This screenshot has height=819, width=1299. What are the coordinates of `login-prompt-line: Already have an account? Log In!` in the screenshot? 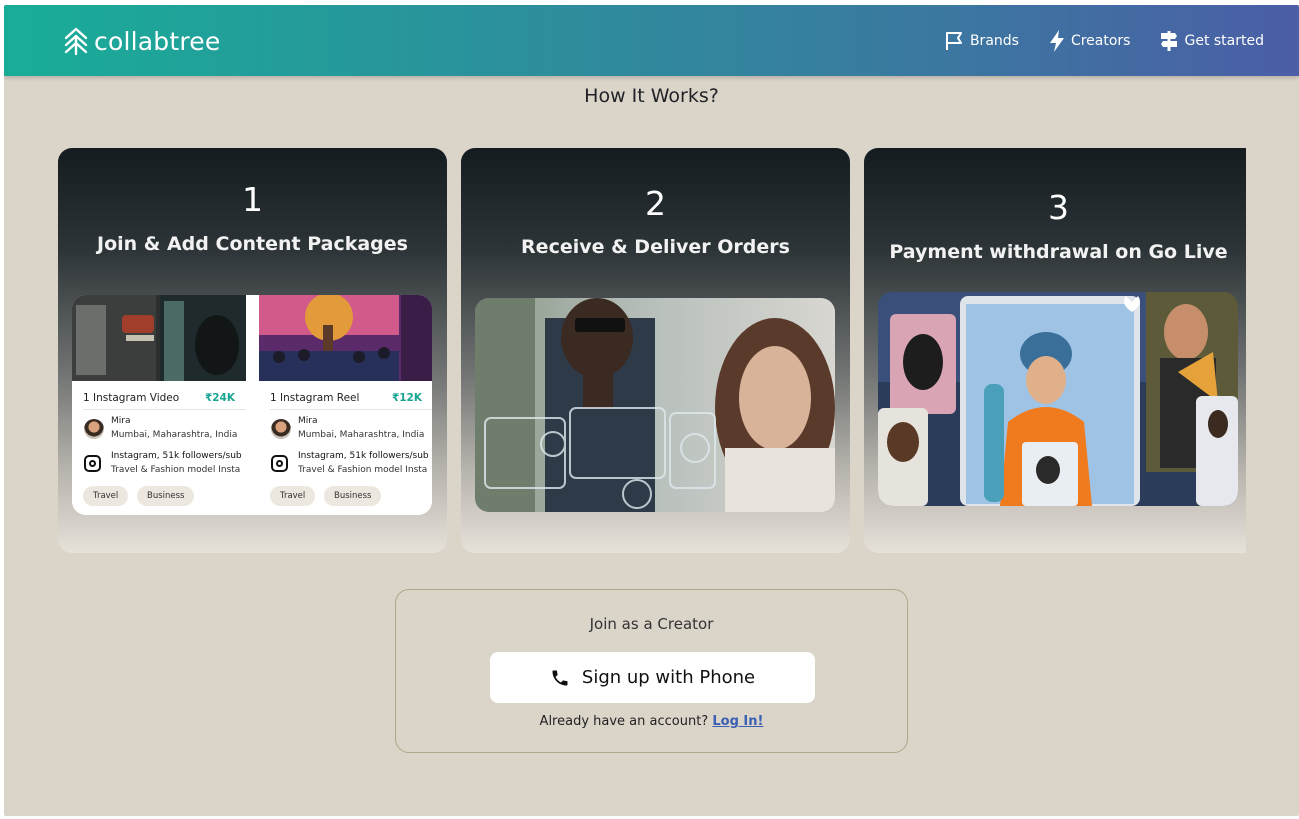 It's located at (651, 721).